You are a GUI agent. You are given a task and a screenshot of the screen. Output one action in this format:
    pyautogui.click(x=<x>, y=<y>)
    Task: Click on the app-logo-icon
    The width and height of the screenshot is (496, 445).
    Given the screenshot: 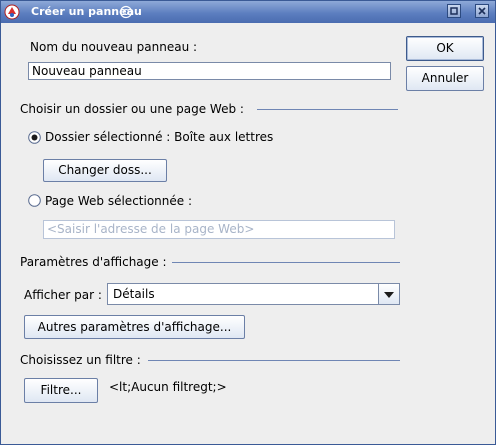 What is the action you would take?
    pyautogui.click(x=12, y=12)
    